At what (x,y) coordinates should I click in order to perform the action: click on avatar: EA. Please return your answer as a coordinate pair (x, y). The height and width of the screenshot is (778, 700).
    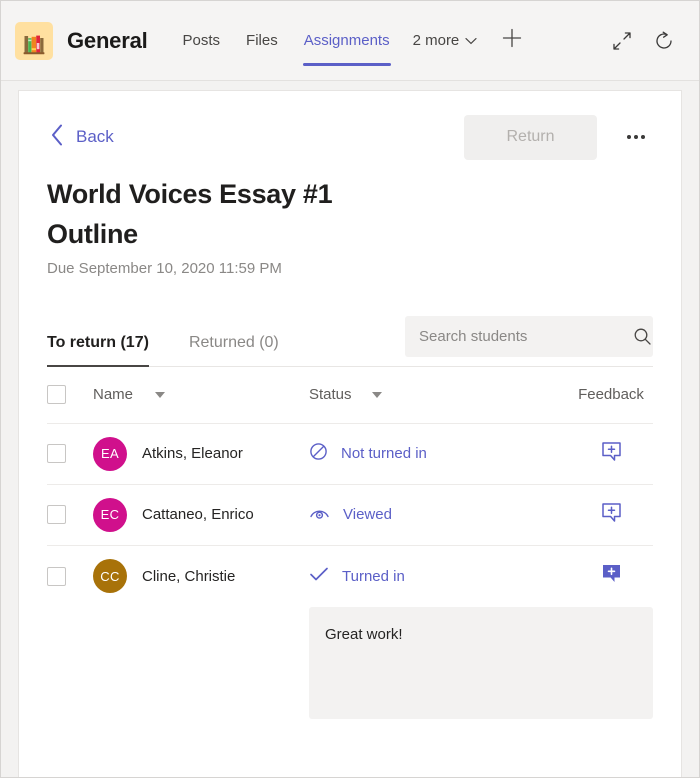
    Looking at the image, I should click on (110, 453).